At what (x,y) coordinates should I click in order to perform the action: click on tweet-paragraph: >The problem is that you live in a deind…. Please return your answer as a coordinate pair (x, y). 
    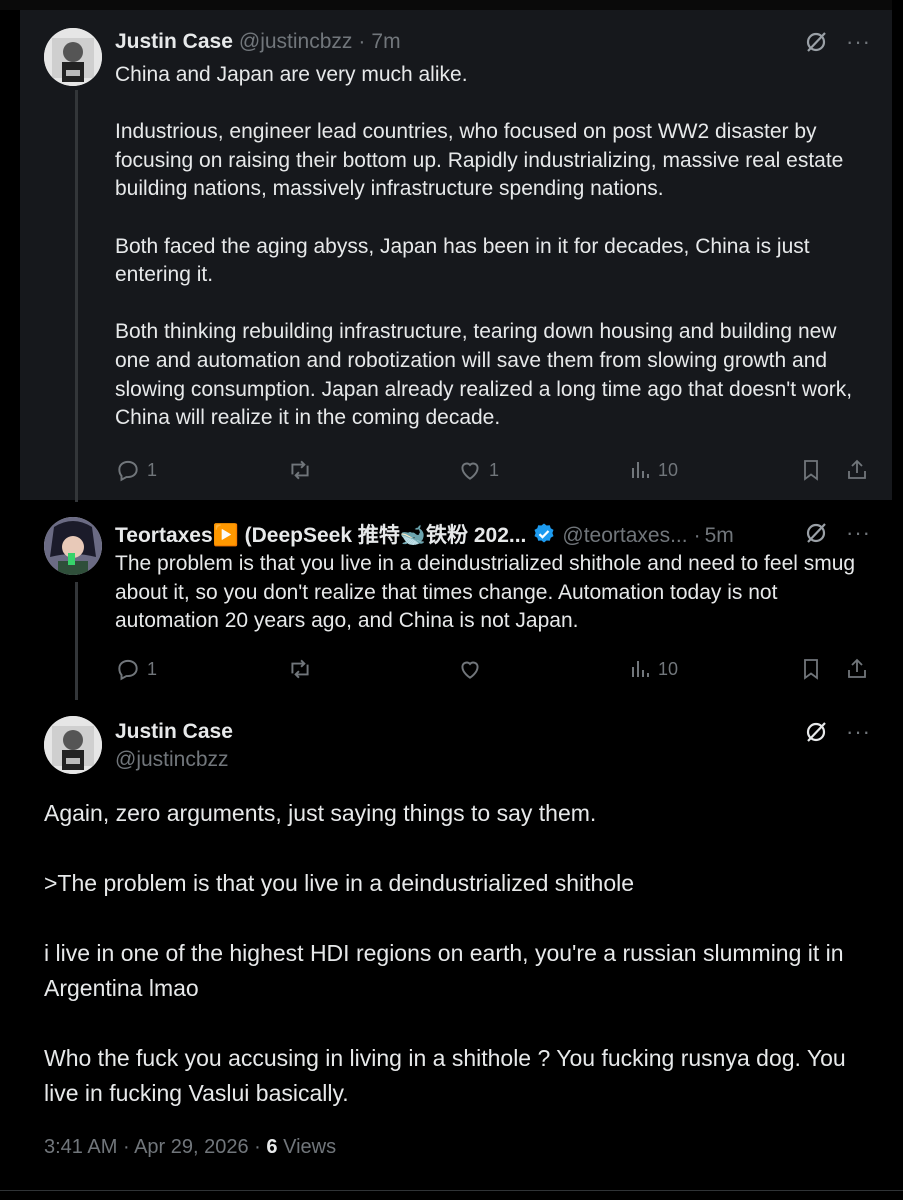
    Looking at the image, I should click on (339, 883).